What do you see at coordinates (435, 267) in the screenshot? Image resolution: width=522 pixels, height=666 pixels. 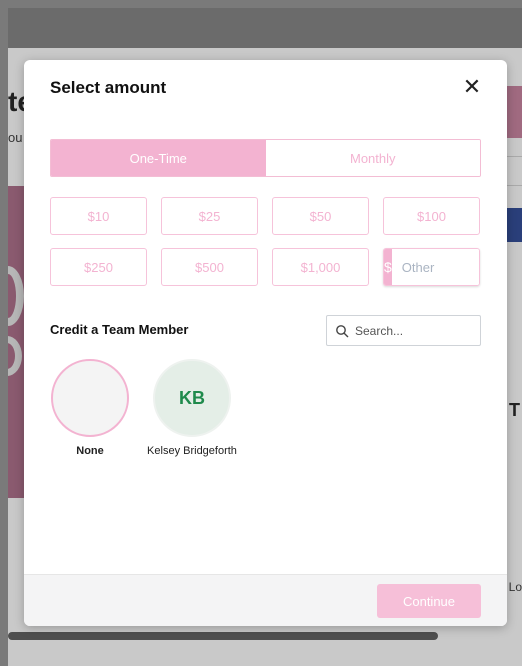 I see `other-amount-input` at bounding box center [435, 267].